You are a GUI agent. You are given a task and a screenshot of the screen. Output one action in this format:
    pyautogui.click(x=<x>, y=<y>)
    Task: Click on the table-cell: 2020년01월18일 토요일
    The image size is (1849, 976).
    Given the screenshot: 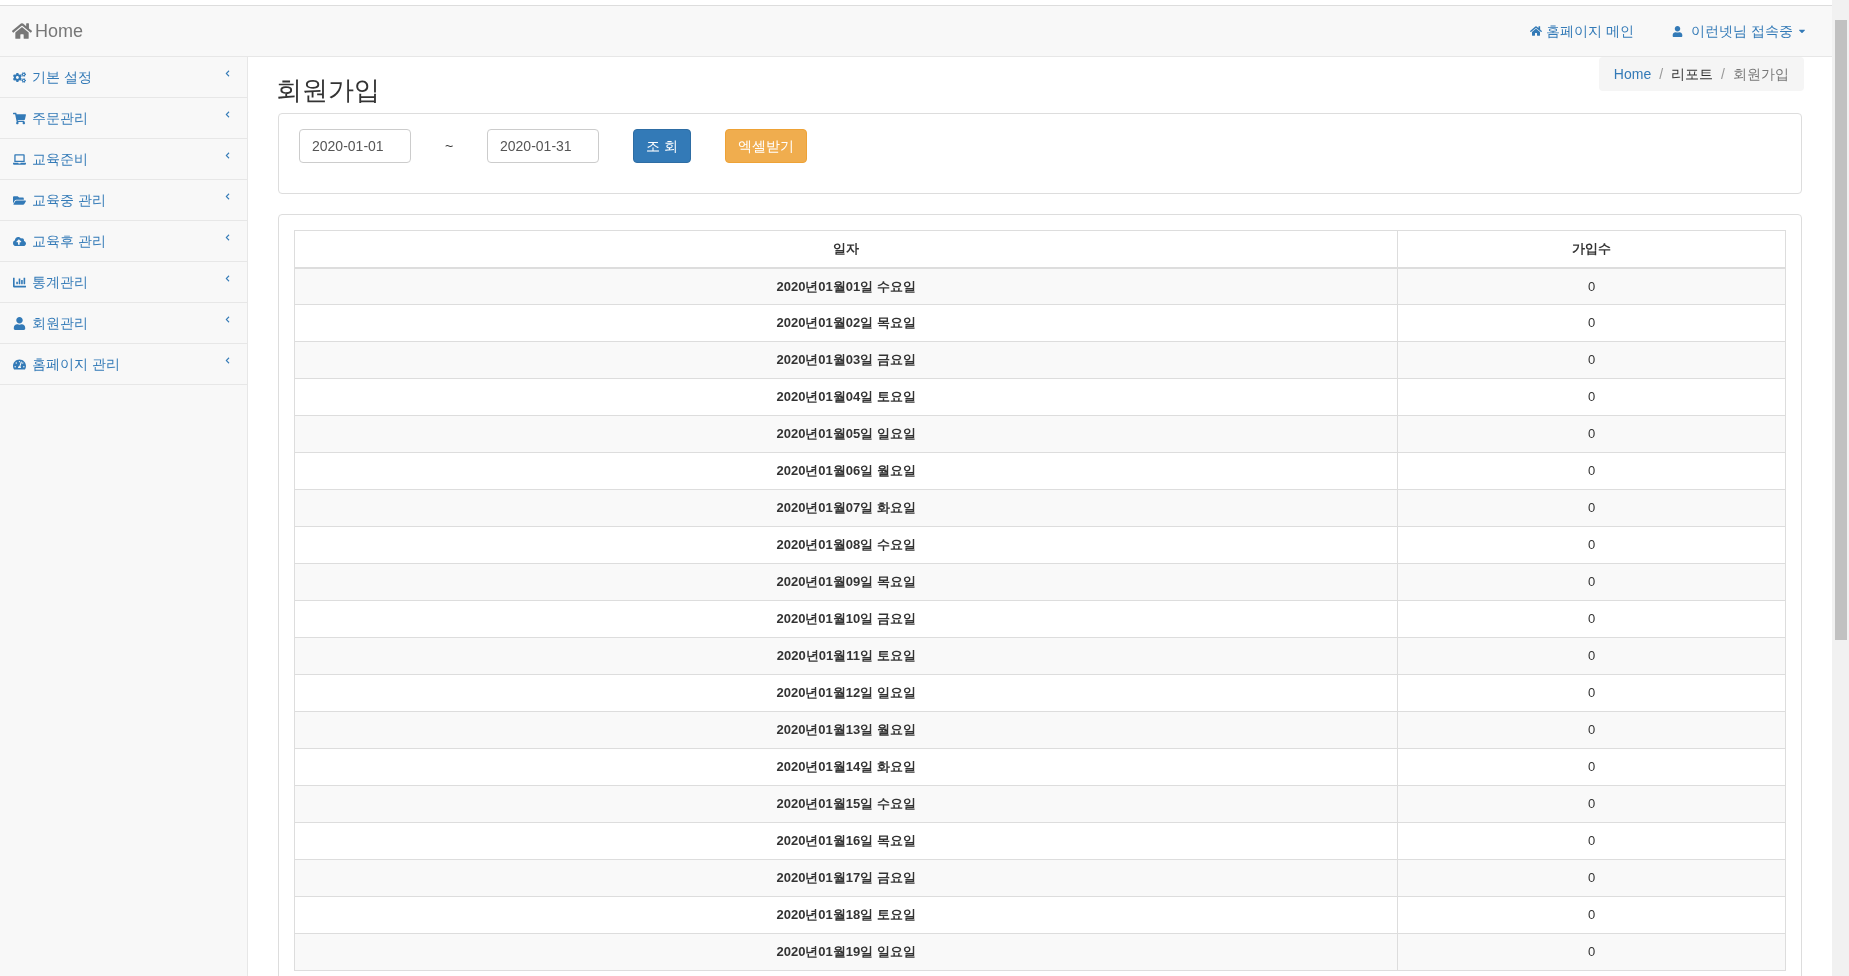 What is the action you would take?
    pyautogui.click(x=846, y=915)
    